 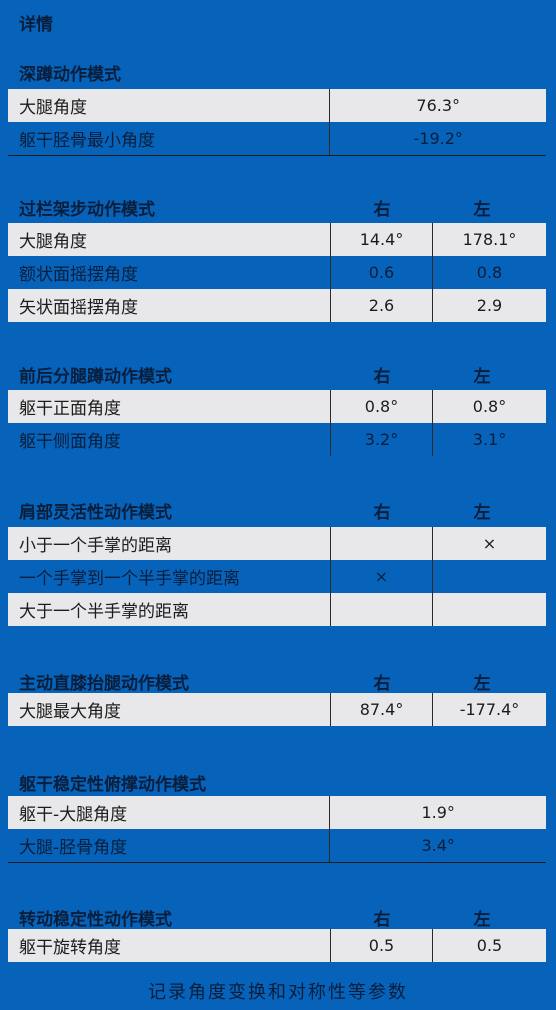 I want to click on section-title: 前后分腿蹲动作模式, so click(x=95, y=377).